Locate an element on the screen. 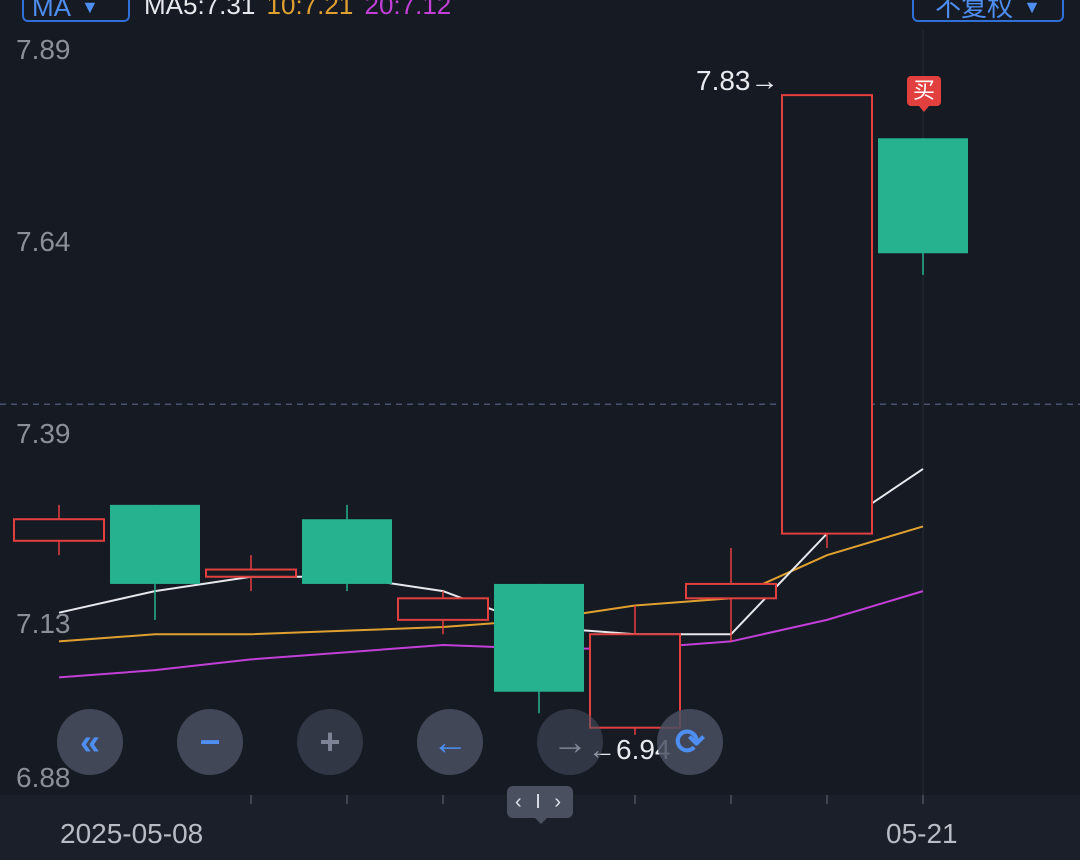 Image resolution: width=1080 pixels, height=860 pixels. ma-legend: MA5:7.31 10:7.21 20:7.12 is located at coordinates (299, 9).